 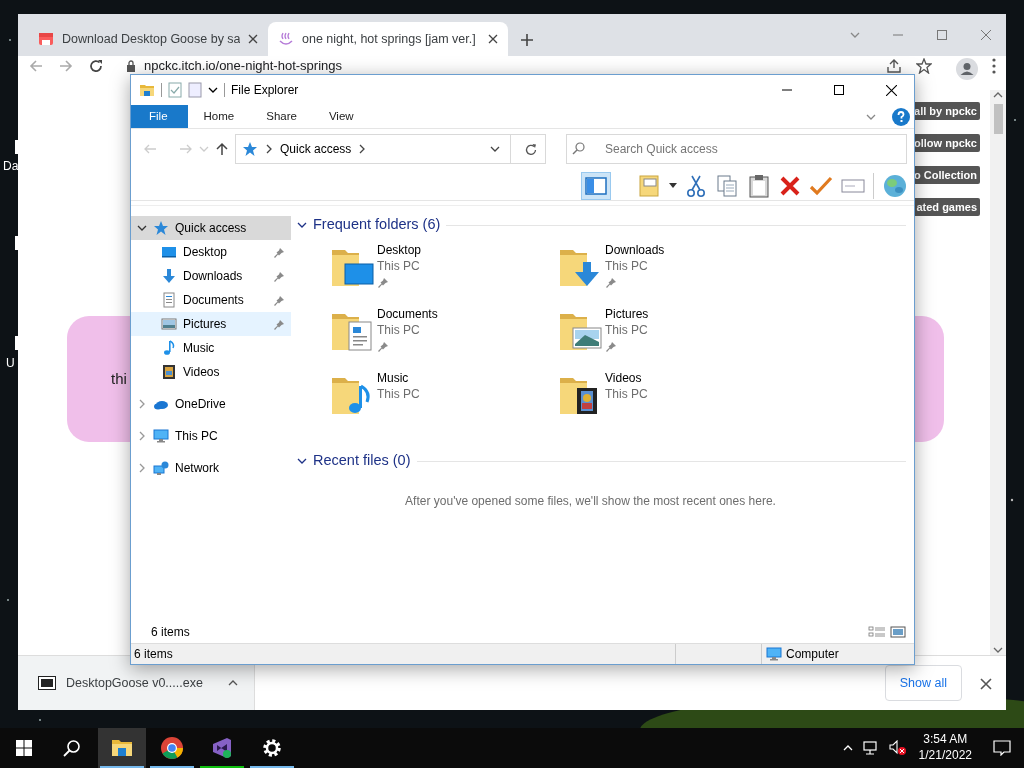 I want to click on back-arrow-icon, so click(x=36, y=66).